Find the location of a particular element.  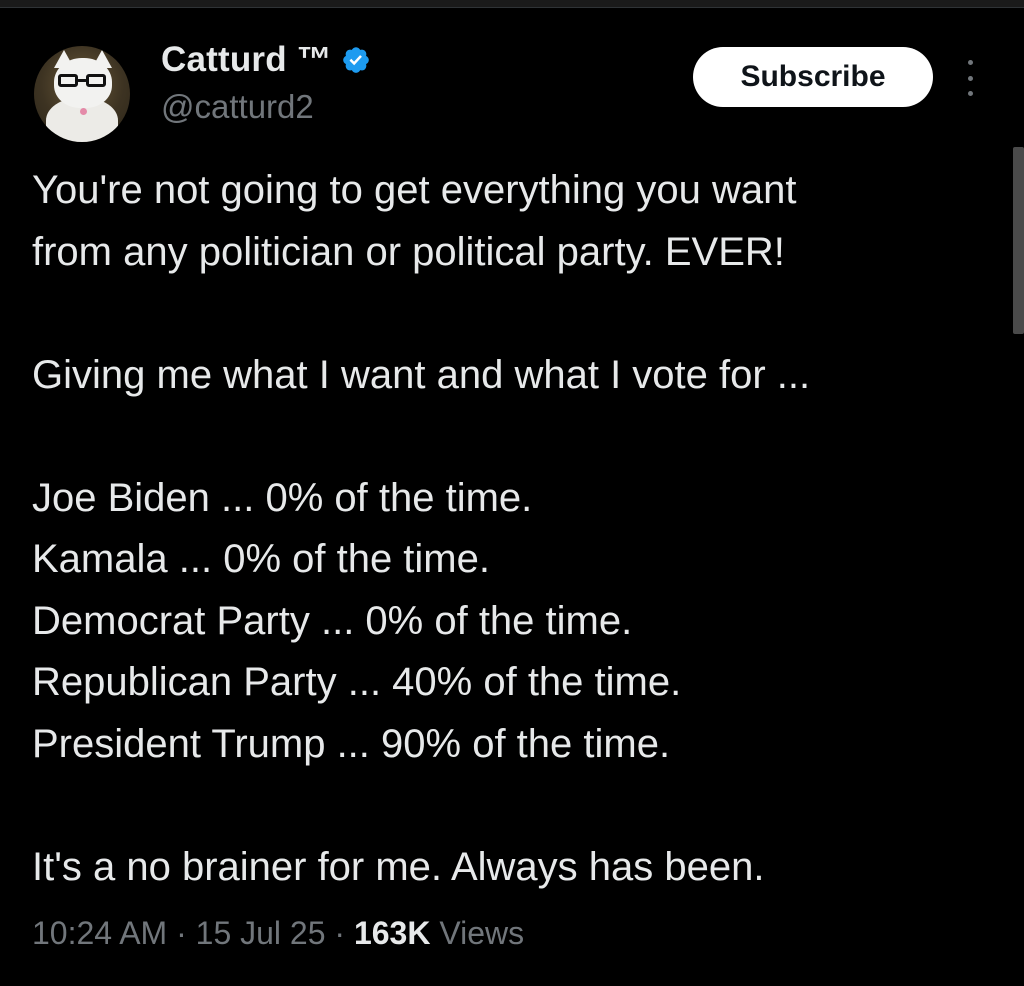

author-display-name: Catturd ™ is located at coordinates (246, 60).